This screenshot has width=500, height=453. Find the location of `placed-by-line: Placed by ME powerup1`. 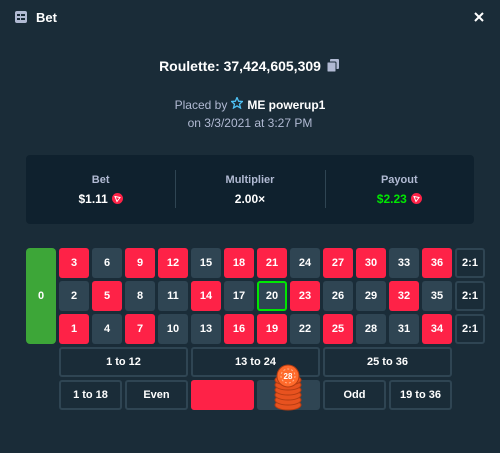

placed-by-line: Placed by ME powerup1 is located at coordinates (250, 103).